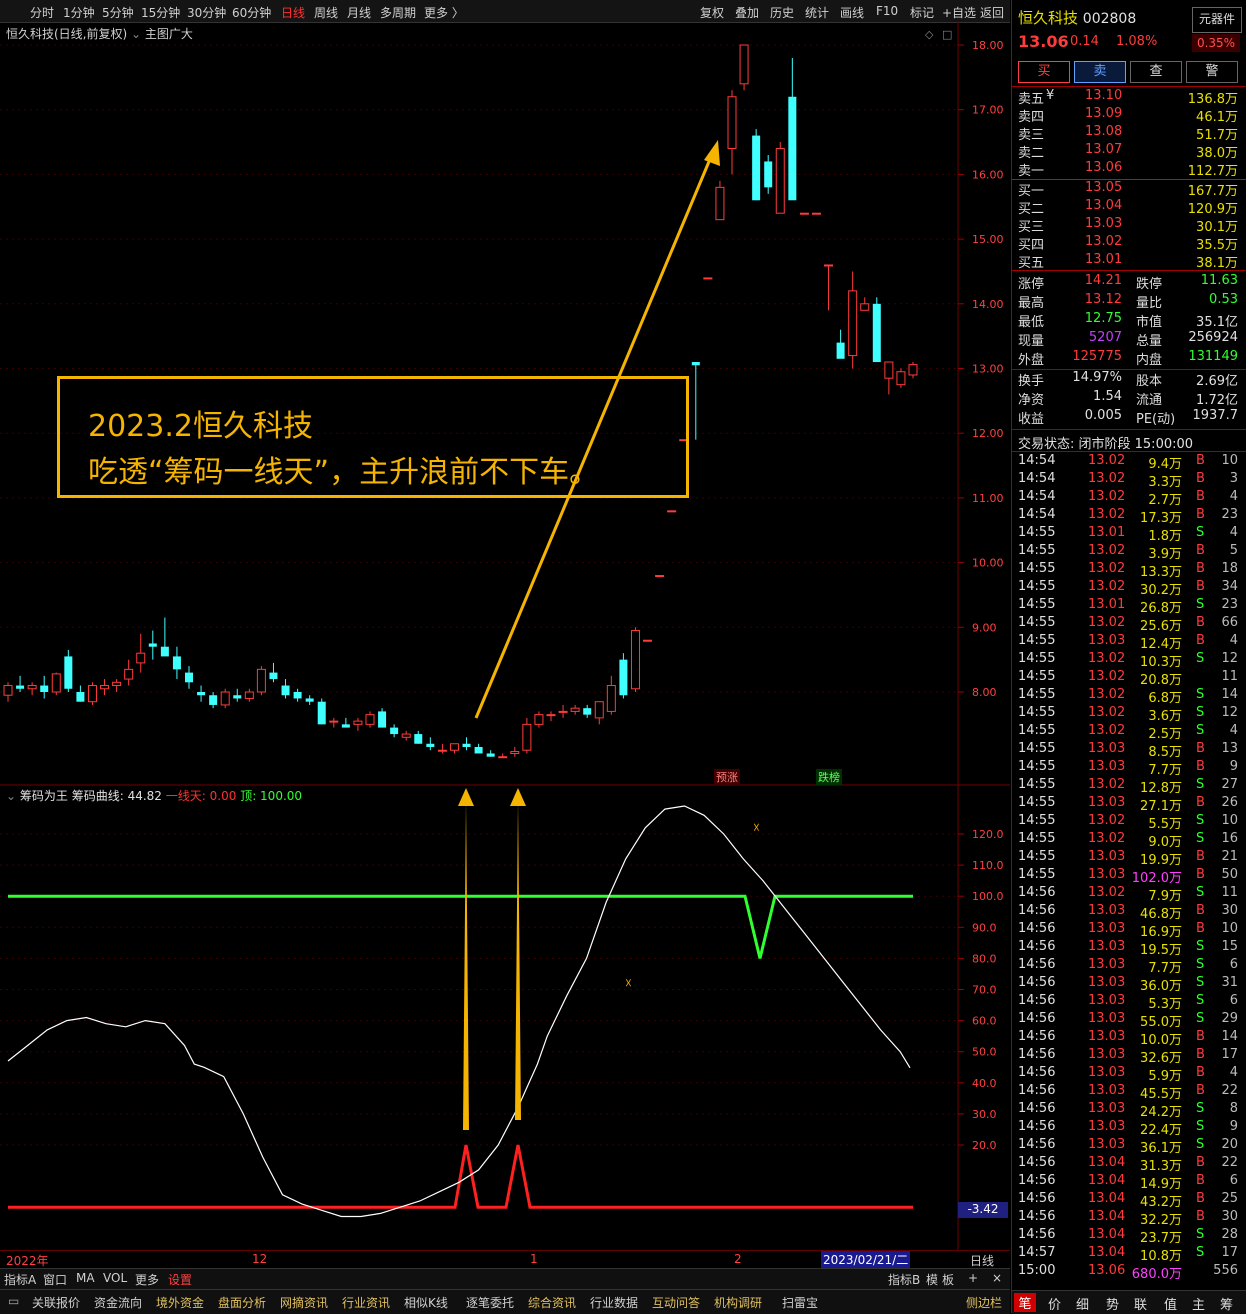 The height and width of the screenshot is (1314, 1246). Describe the element at coordinates (1128, 243) in the screenshot. I see `bid-row: 买四 13.02 35.5万` at that location.